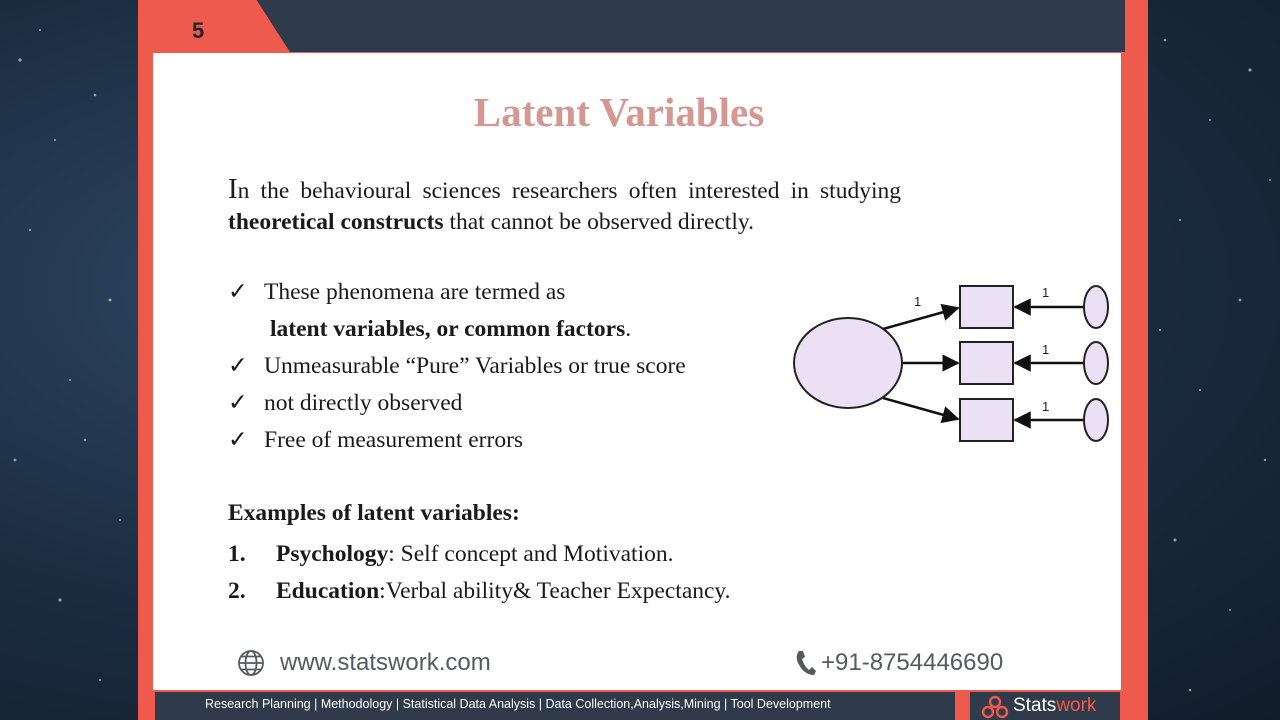 This screenshot has height=720, width=1280. I want to click on intro-bold-term: theoretical constructs, so click(336, 222).